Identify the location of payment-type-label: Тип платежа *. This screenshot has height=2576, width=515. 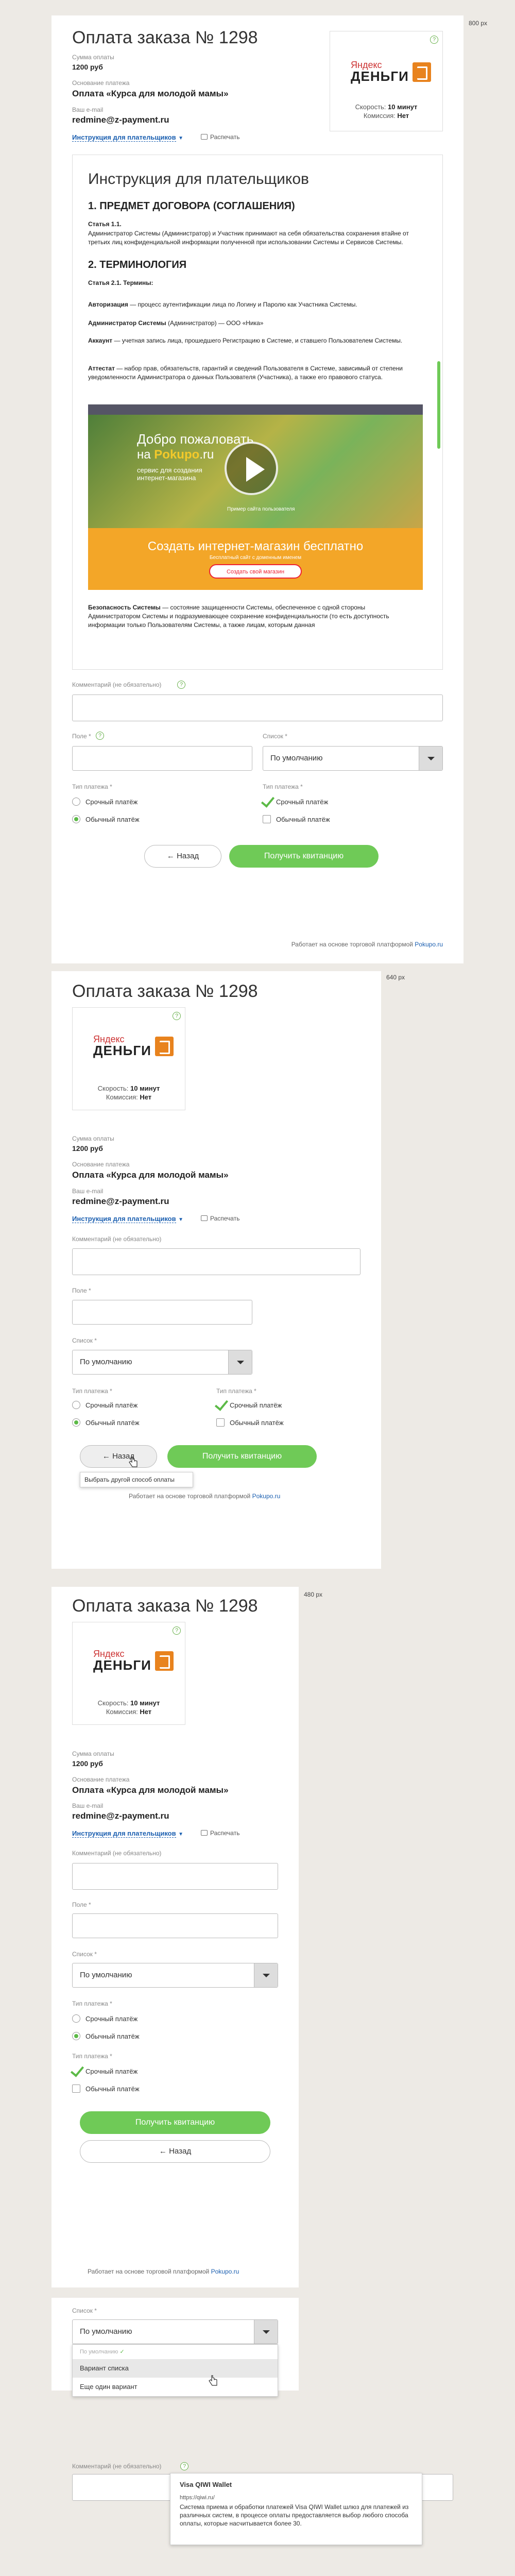
(92, 786).